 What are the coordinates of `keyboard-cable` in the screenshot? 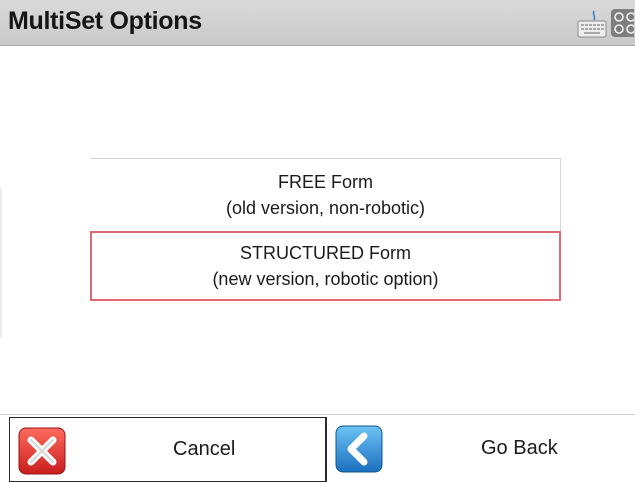 It's located at (594, 15).